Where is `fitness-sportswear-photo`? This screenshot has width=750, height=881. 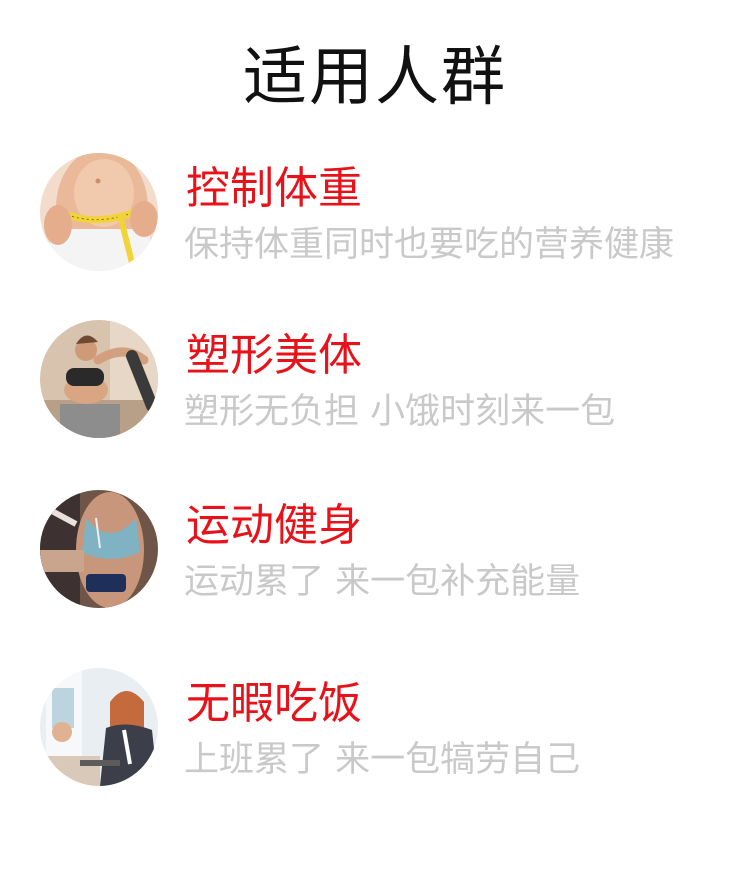 fitness-sportswear-photo is located at coordinates (99, 549).